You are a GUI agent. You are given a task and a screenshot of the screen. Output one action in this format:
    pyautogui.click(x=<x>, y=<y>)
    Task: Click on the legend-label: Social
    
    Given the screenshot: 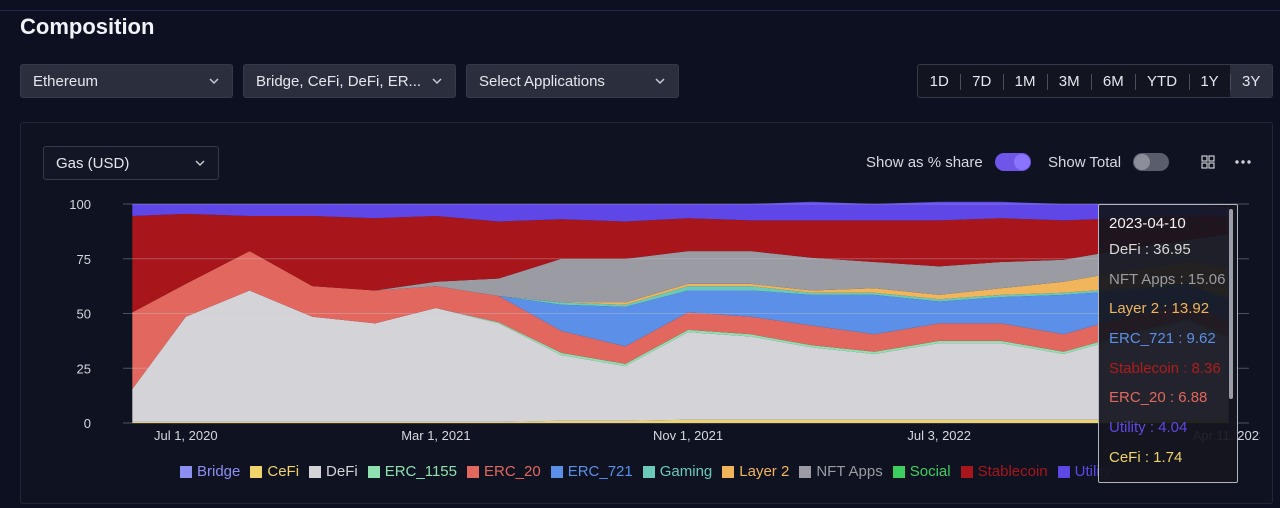 What is the action you would take?
    pyautogui.click(x=930, y=471)
    